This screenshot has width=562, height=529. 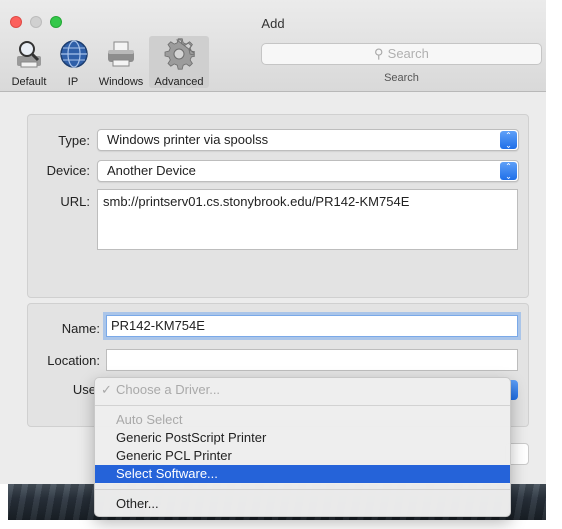 What do you see at coordinates (75, 201) in the screenshot?
I see `url-label: URL:` at bounding box center [75, 201].